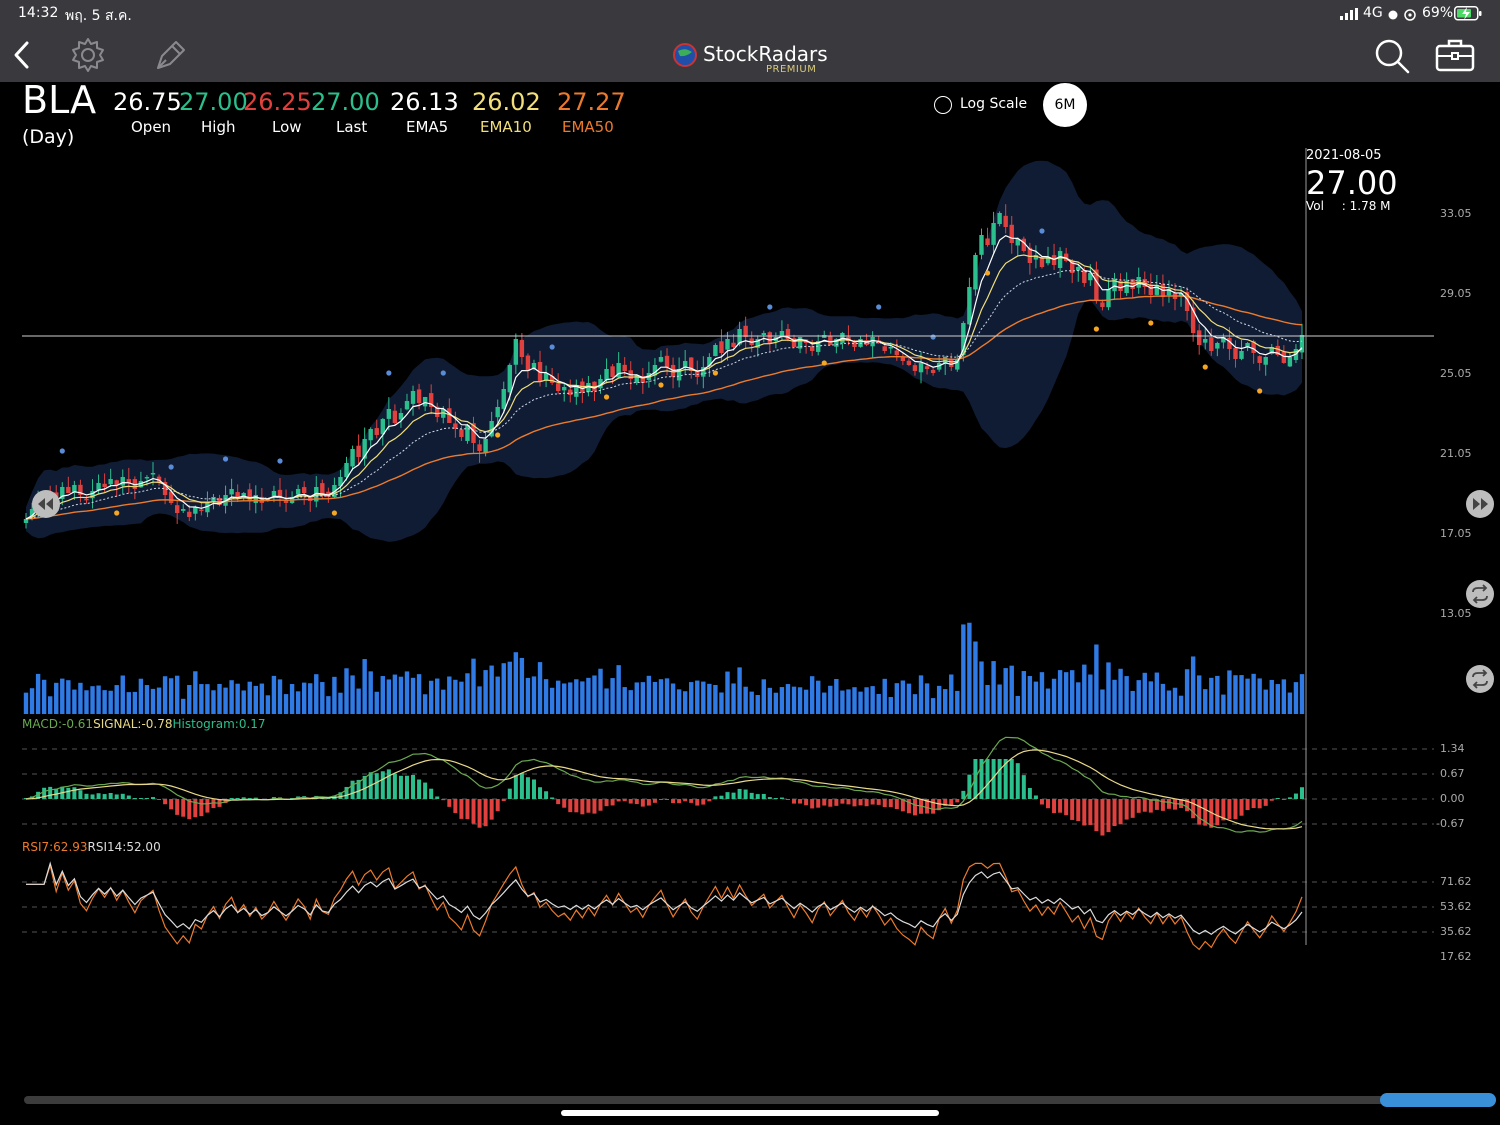  I want to click on price-axis-tick: 33.05, so click(1456, 213).